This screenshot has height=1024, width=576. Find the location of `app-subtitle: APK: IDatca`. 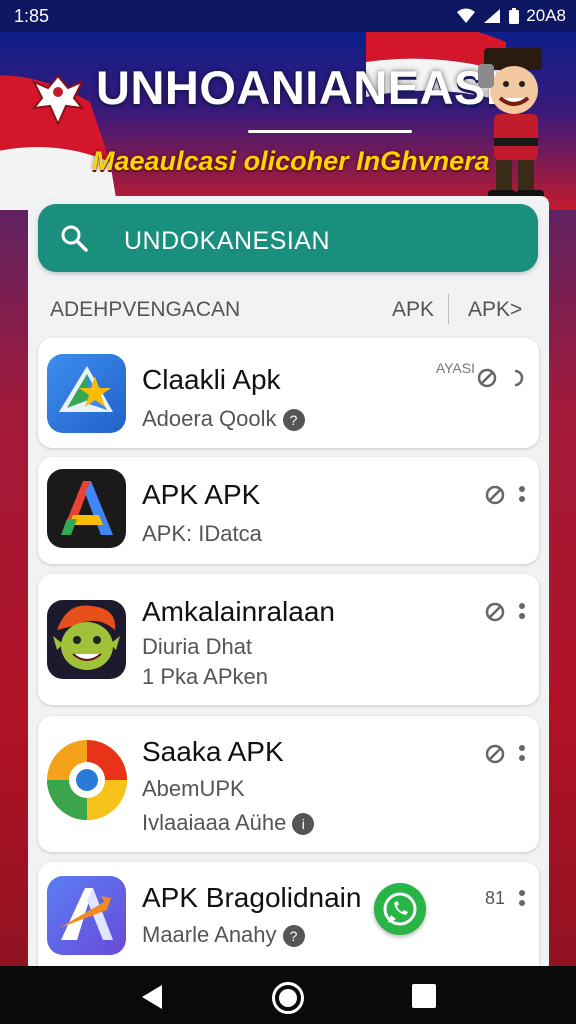

app-subtitle: APK: IDatca is located at coordinates (202, 533).